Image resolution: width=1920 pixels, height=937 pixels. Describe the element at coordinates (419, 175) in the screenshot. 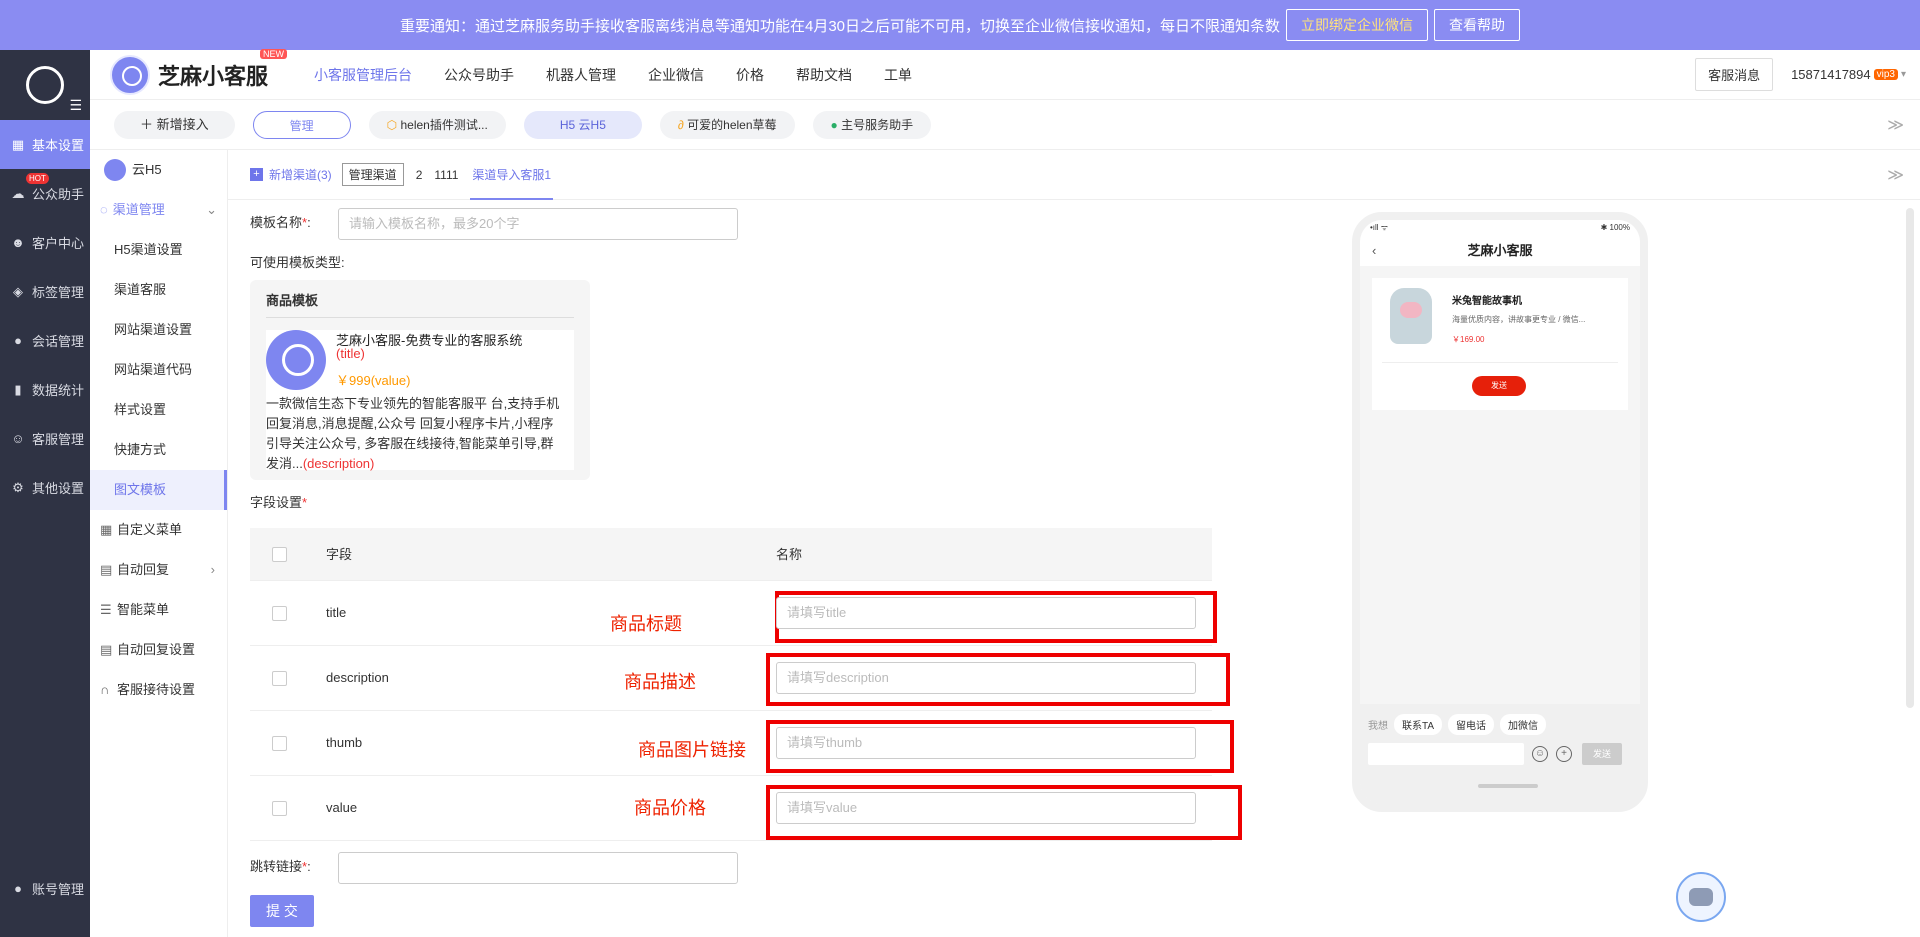

I see `channel-tab: 2` at that location.